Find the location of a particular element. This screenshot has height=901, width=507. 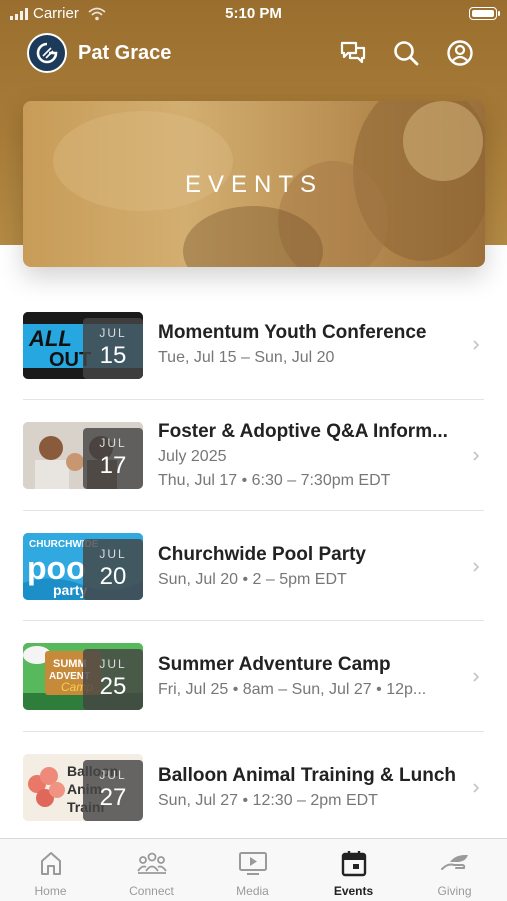

event-thumbnail: SUMM ADVENT Camp JUL 25 is located at coordinates (83, 676).